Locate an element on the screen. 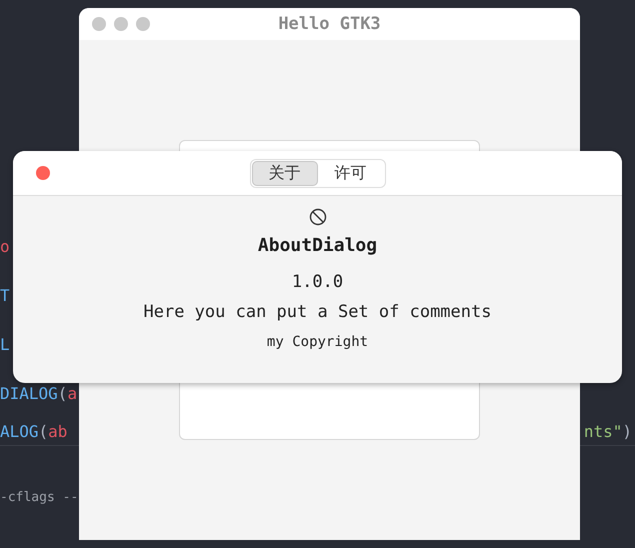 The height and width of the screenshot is (548, 635). maximize-button is located at coordinates (143, 24).